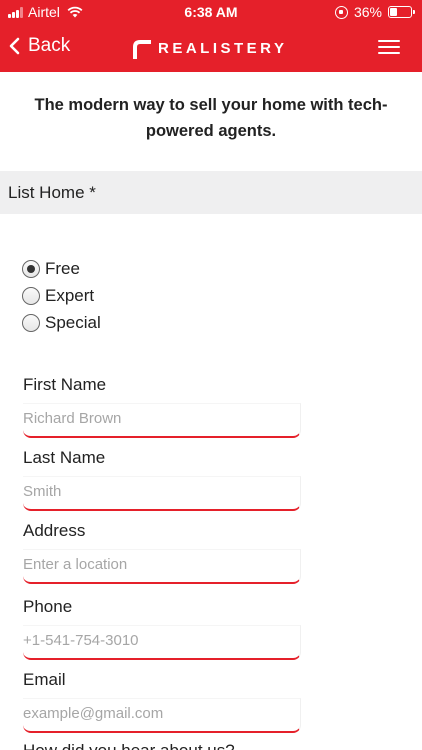 The height and width of the screenshot is (750, 422). I want to click on email-field-group: Email, so click(162, 701).